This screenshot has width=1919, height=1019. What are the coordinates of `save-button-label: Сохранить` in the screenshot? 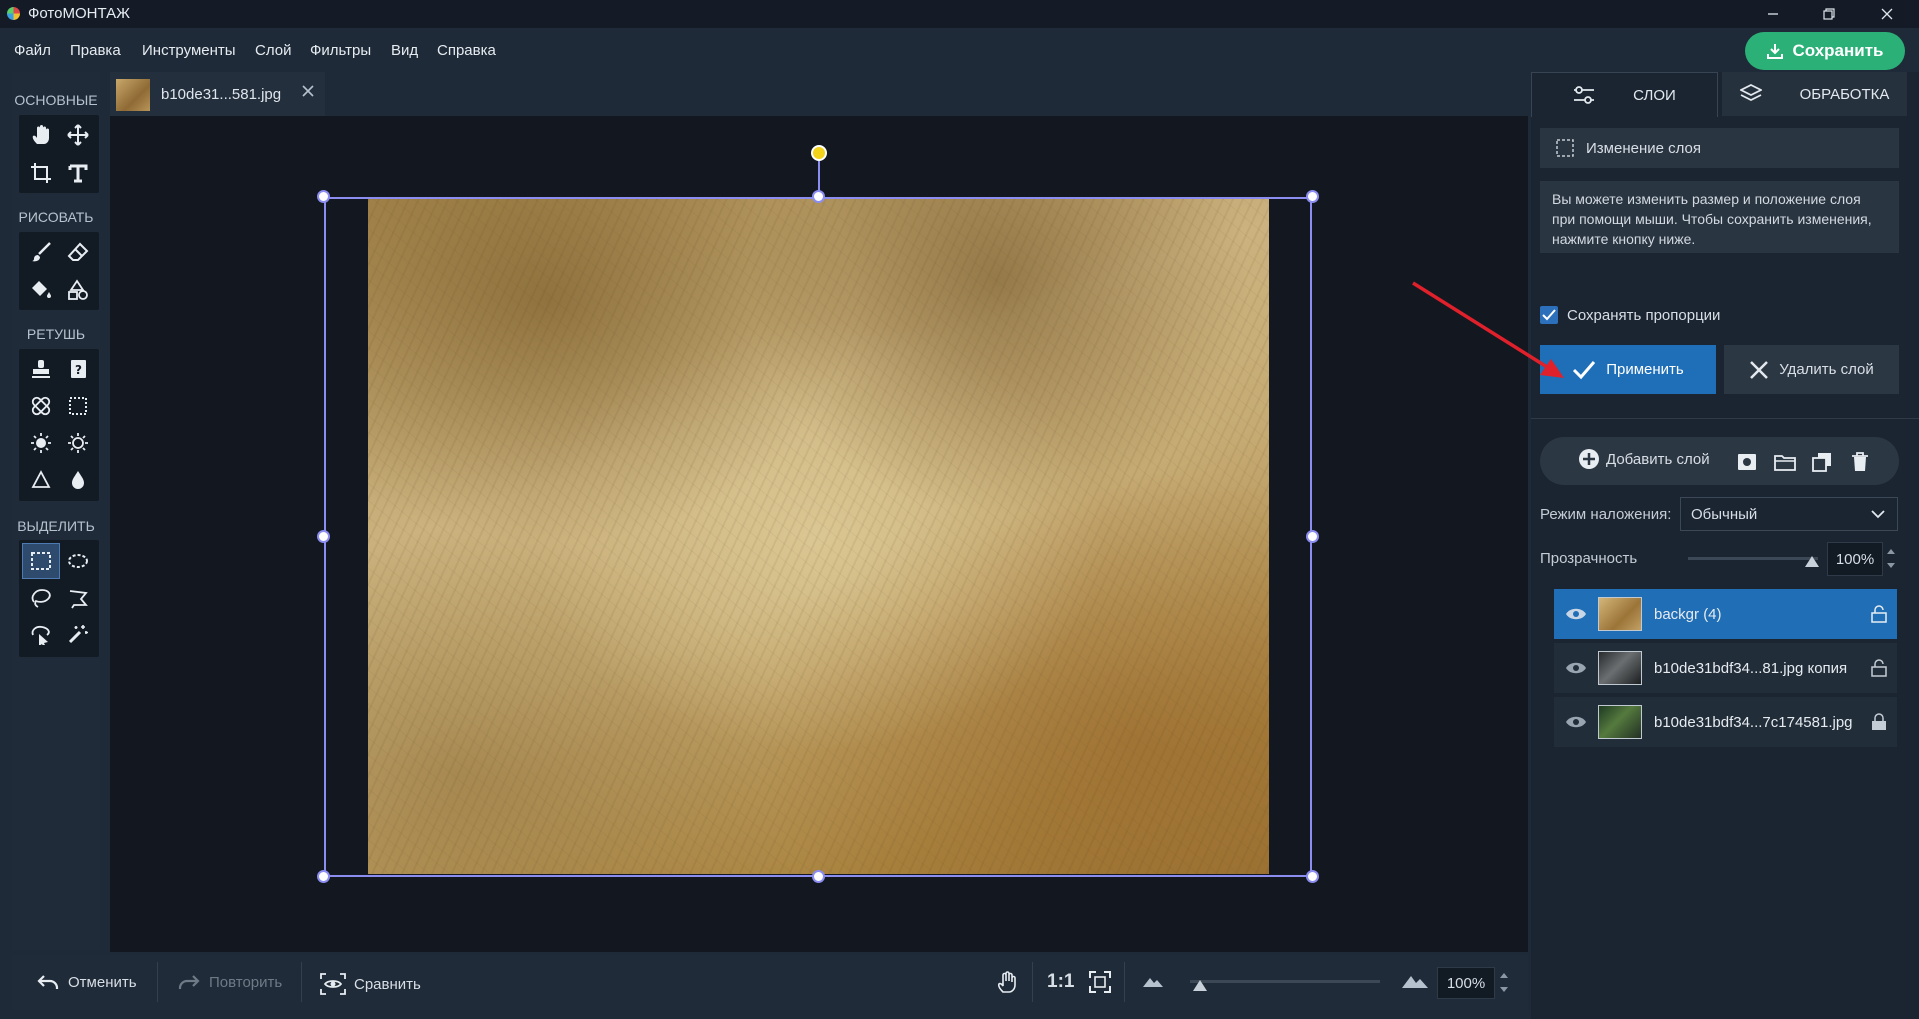 It's located at (1838, 50).